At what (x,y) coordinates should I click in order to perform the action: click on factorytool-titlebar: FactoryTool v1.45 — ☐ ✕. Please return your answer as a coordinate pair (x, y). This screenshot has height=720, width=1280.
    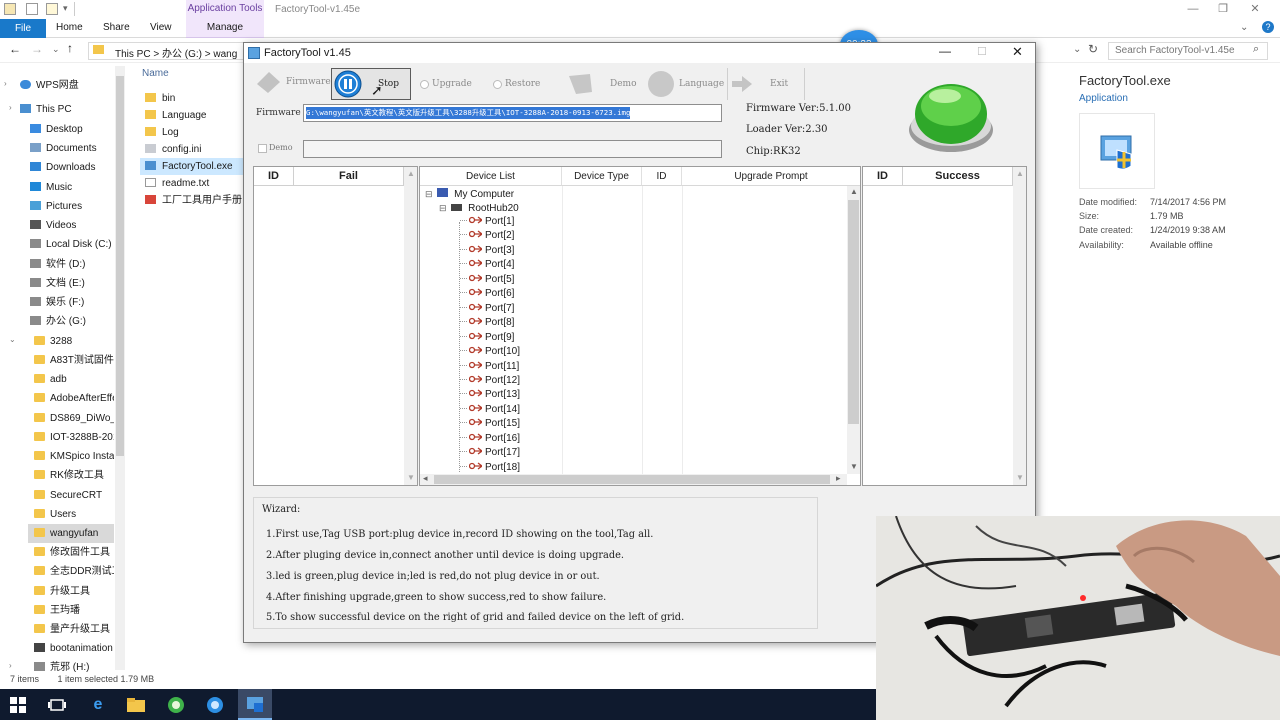
    Looking at the image, I should click on (639, 53).